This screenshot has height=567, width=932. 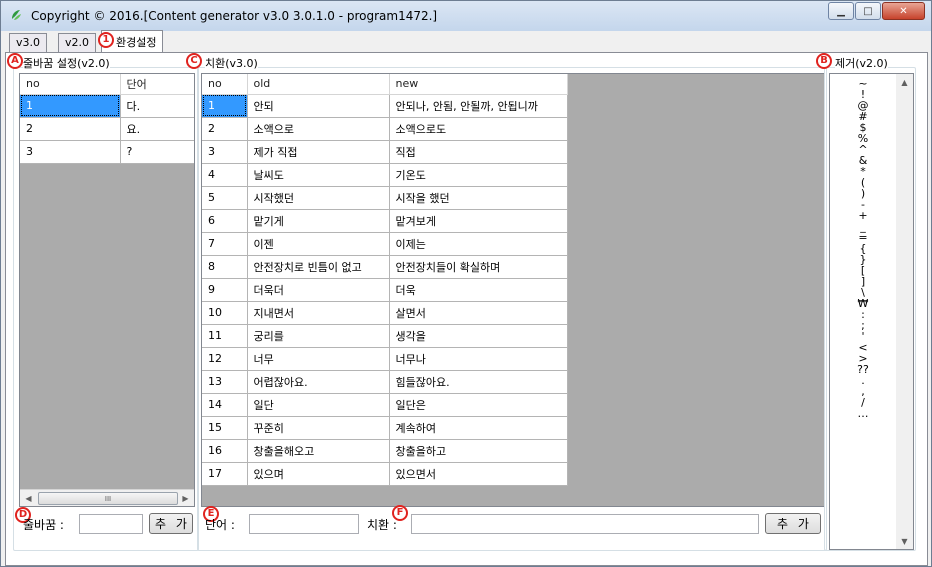 I want to click on cell-old: 이젠, so click(x=318, y=244).